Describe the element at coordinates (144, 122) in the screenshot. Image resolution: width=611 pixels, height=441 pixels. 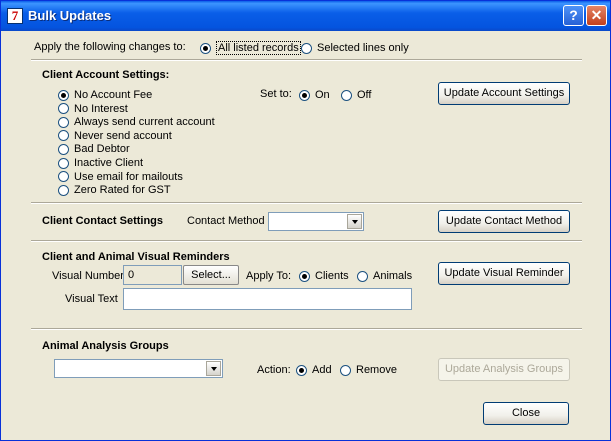
I see `account-option-label: Always send current account` at that location.